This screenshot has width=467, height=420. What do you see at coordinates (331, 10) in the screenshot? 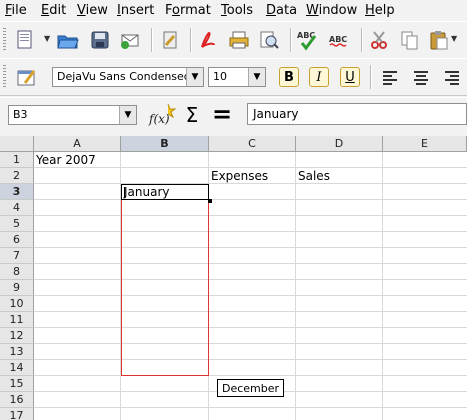
I see `menu-window: Window` at bounding box center [331, 10].